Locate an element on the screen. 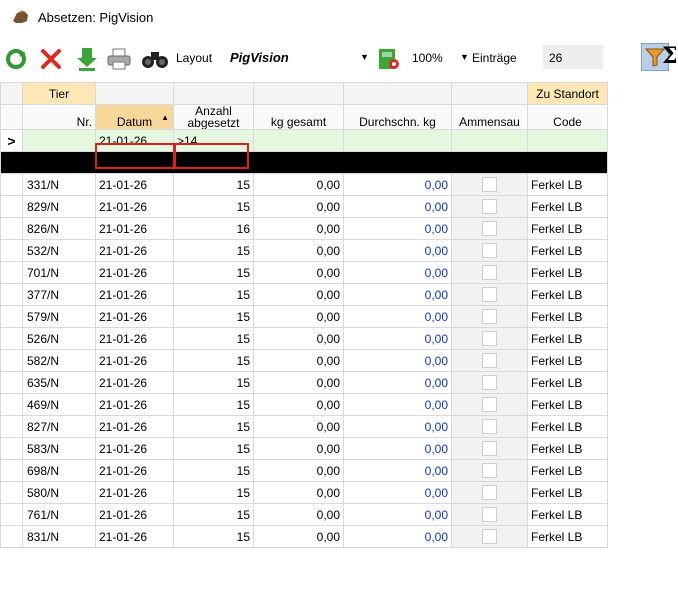  table-row: 377/N 21-01-26 15 0,00 0,00 Ferkel LB is located at coordinates (304, 294).